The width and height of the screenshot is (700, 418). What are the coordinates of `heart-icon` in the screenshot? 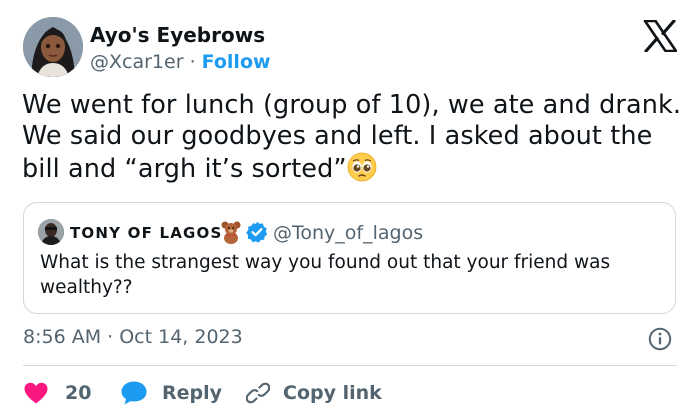 It's located at (36, 393).